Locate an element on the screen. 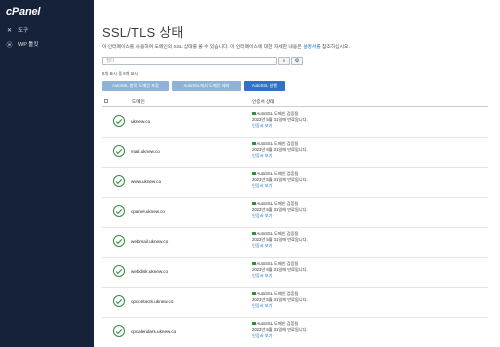 Image resolution: width=500 pixels, height=347 pixels. search-button: ⌕ is located at coordinates (284, 61).